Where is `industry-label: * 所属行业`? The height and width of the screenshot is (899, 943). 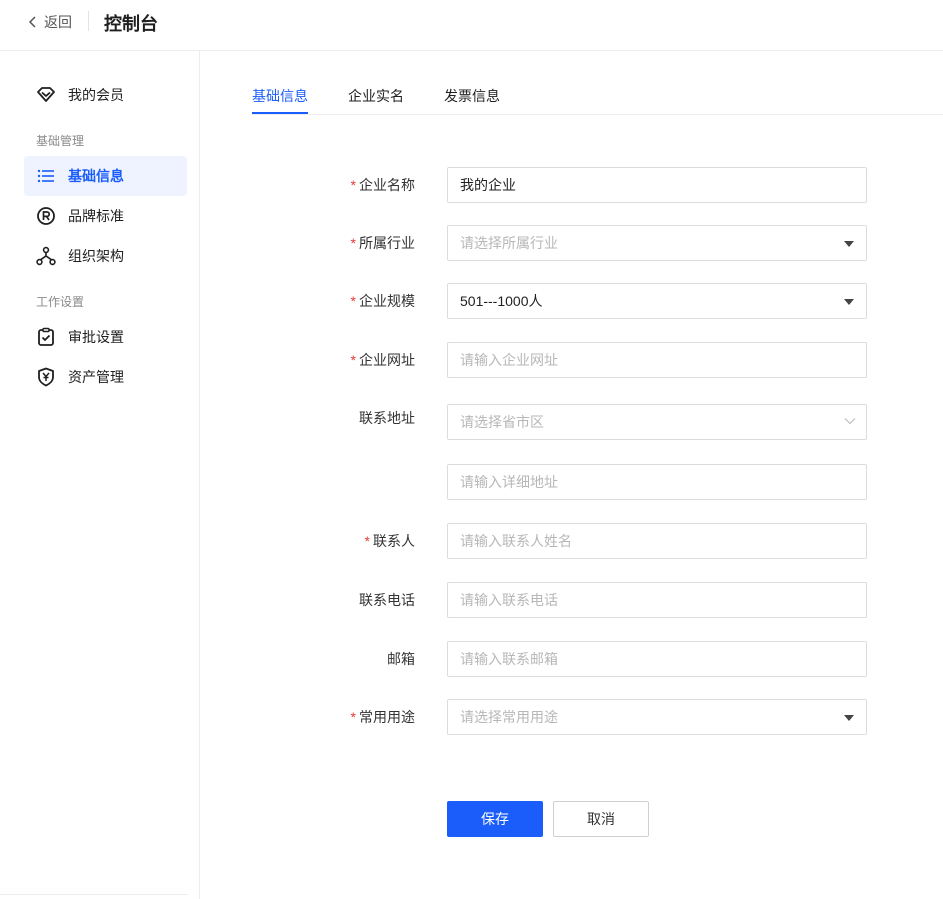 industry-label: * 所属行业 is located at coordinates (382, 243).